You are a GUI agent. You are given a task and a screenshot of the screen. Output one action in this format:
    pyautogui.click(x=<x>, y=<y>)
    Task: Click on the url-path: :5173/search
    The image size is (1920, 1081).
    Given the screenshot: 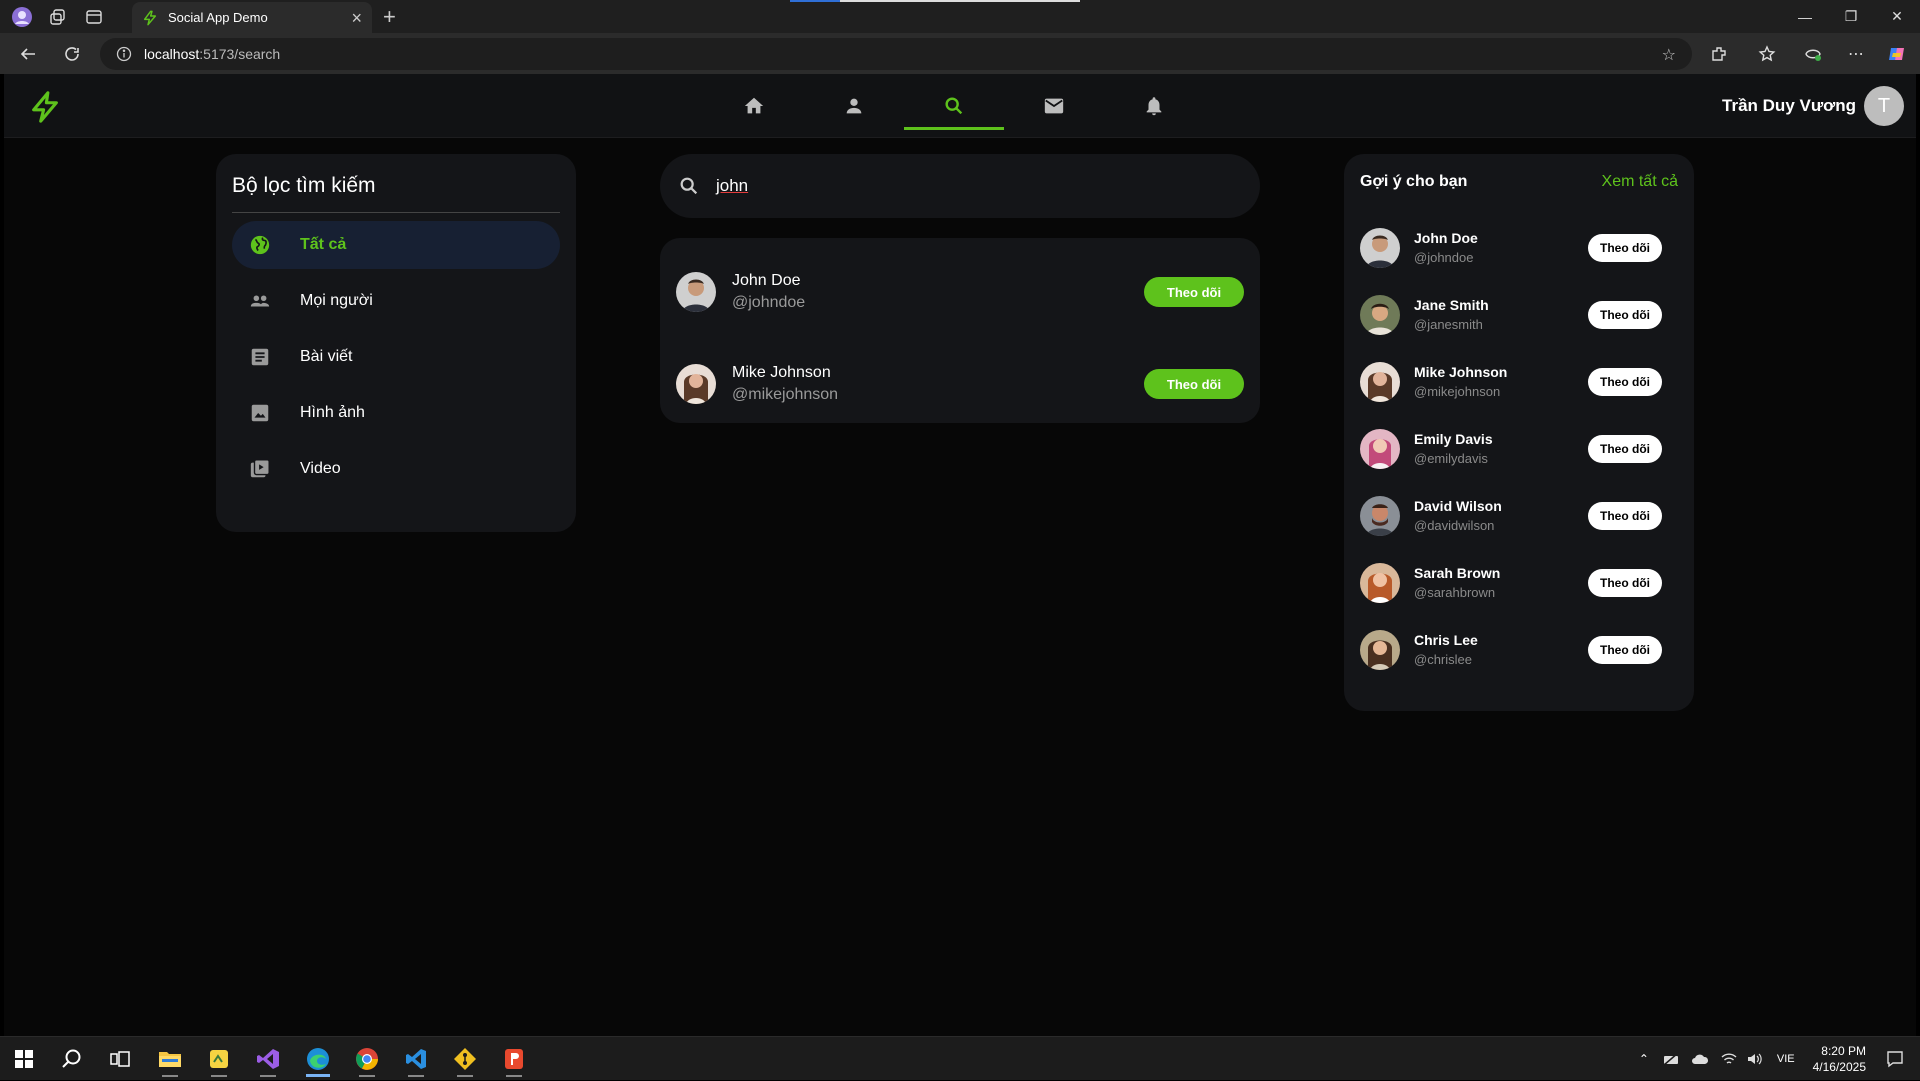 What is the action you would take?
    pyautogui.click(x=240, y=54)
    